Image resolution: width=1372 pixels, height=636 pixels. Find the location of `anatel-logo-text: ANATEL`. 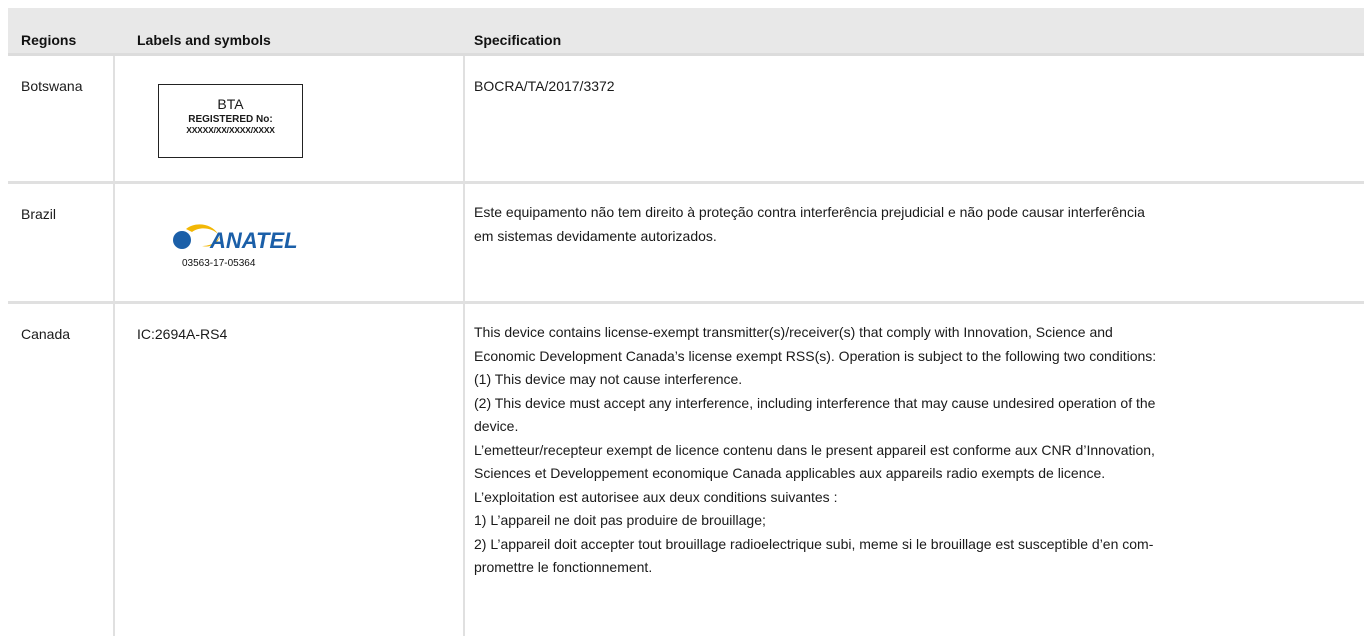

anatel-logo-text: ANATEL is located at coordinates (253, 240).